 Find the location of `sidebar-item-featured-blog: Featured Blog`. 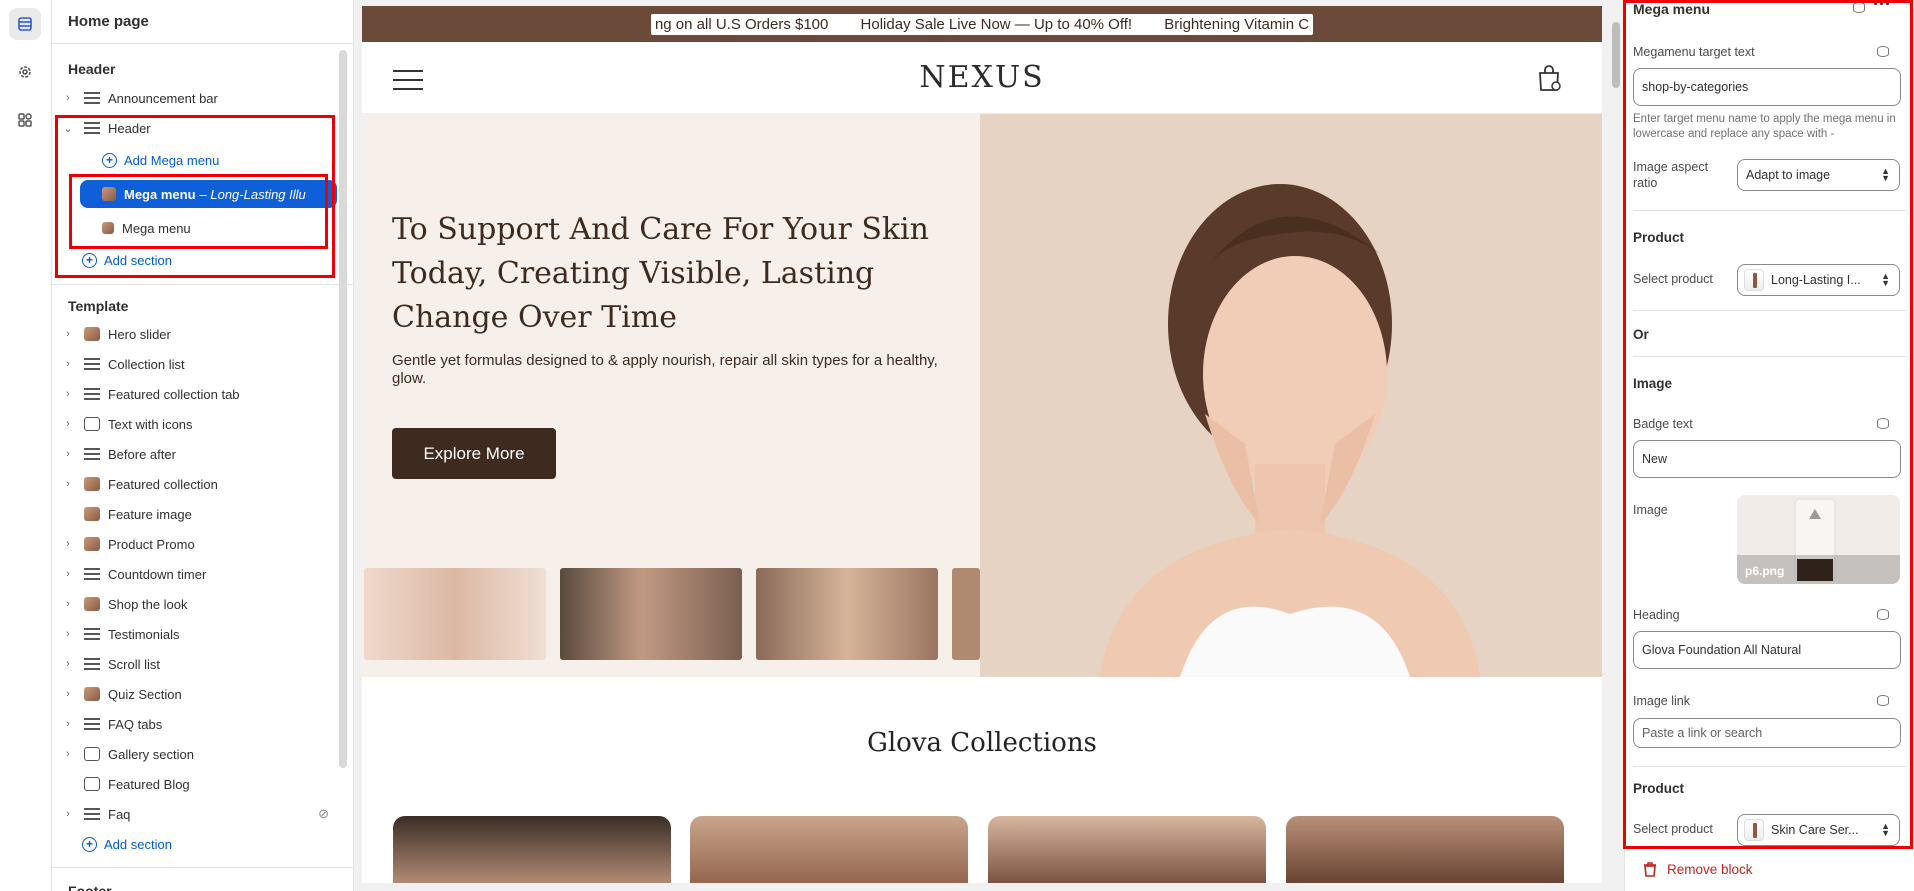

sidebar-item-featured-blog: Featured Blog is located at coordinates (193, 784).